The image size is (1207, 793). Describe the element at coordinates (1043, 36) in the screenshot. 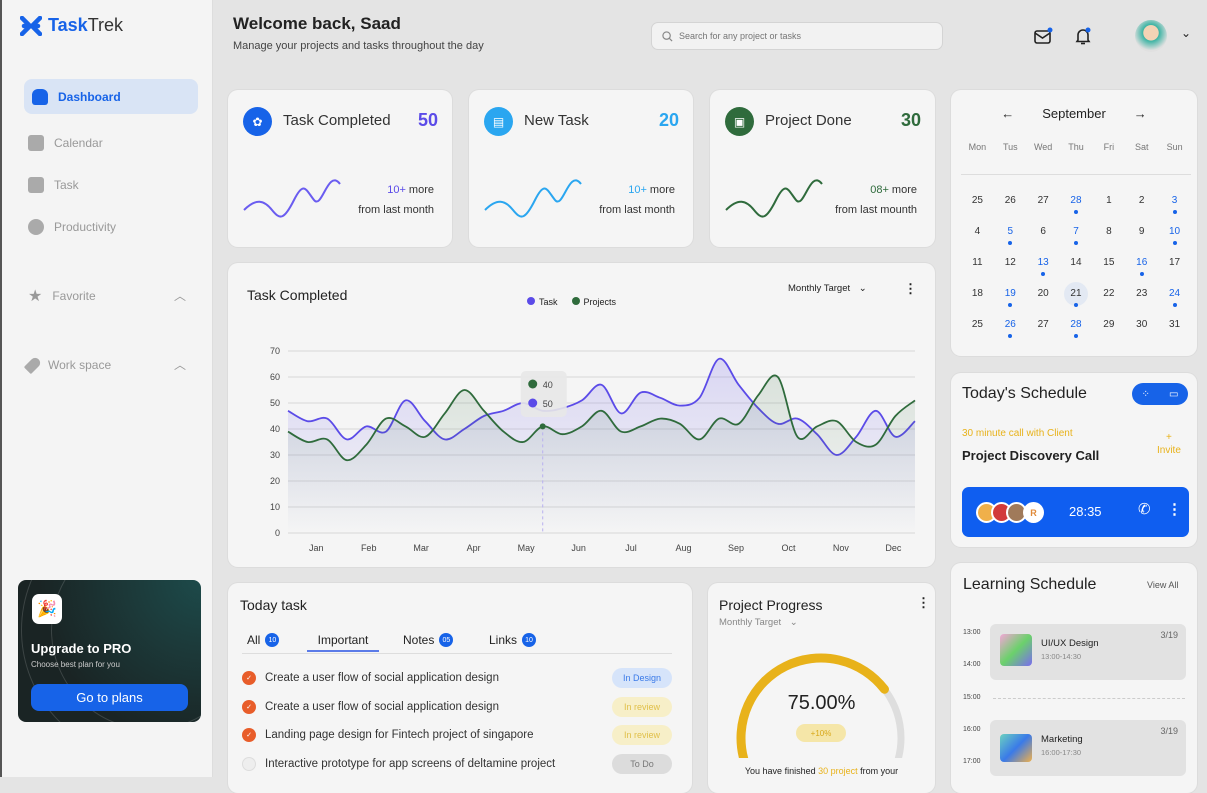

I see `mail-button` at that location.